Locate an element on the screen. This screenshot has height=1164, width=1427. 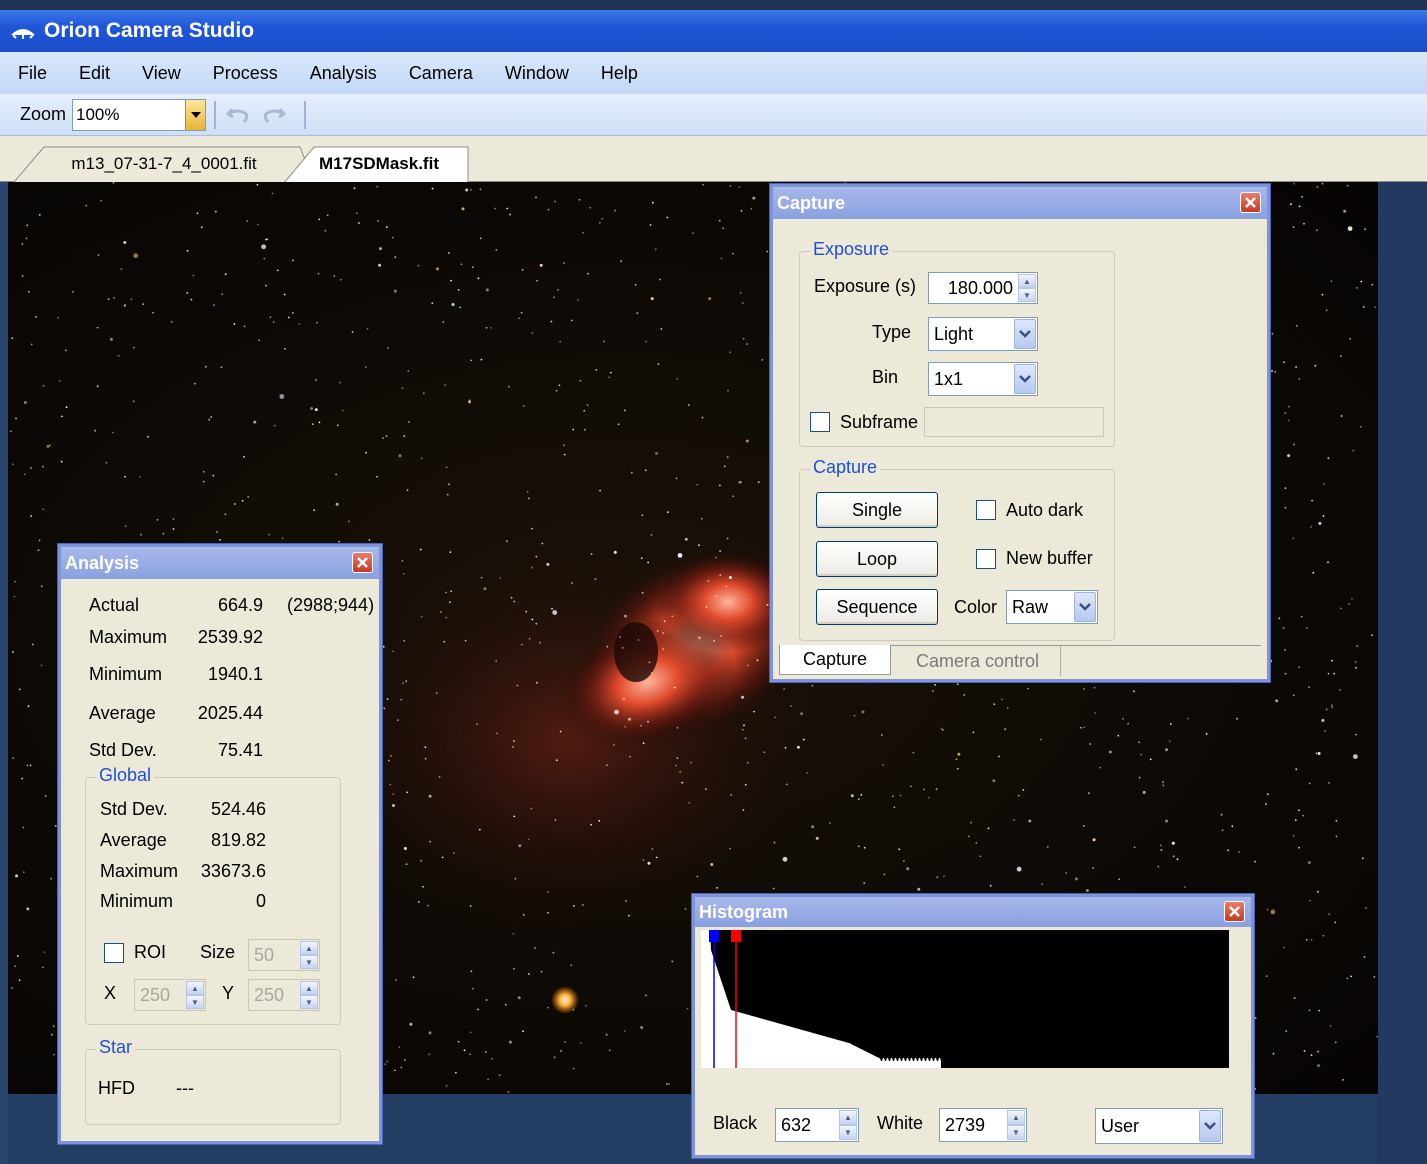
black-input: 632 ▲ ▼ is located at coordinates (817, 1125).